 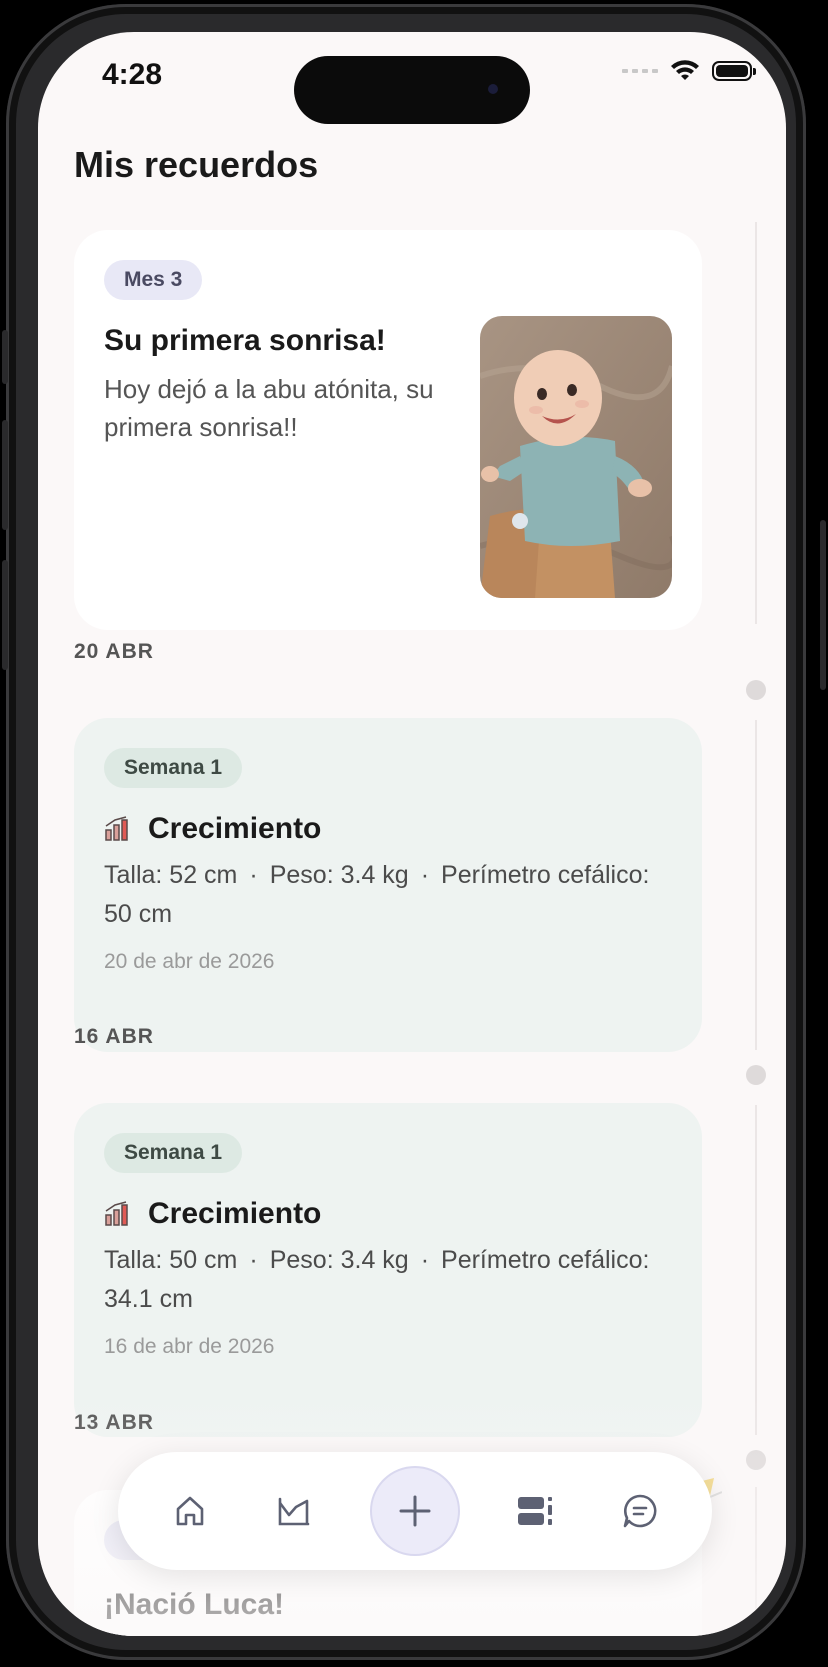 I want to click on home-icon, so click(x=190, y=1511).